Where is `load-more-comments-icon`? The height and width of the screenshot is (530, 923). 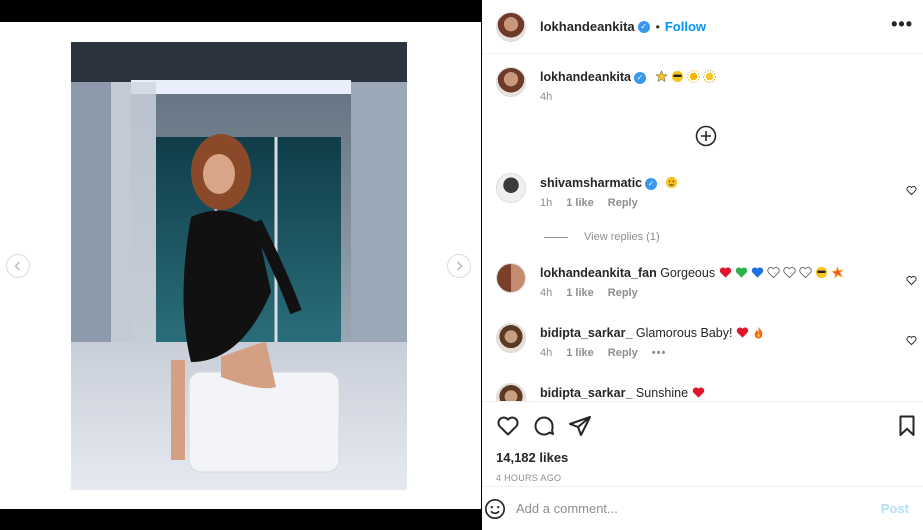
load-more-comments-icon is located at coordinates (706, 136).